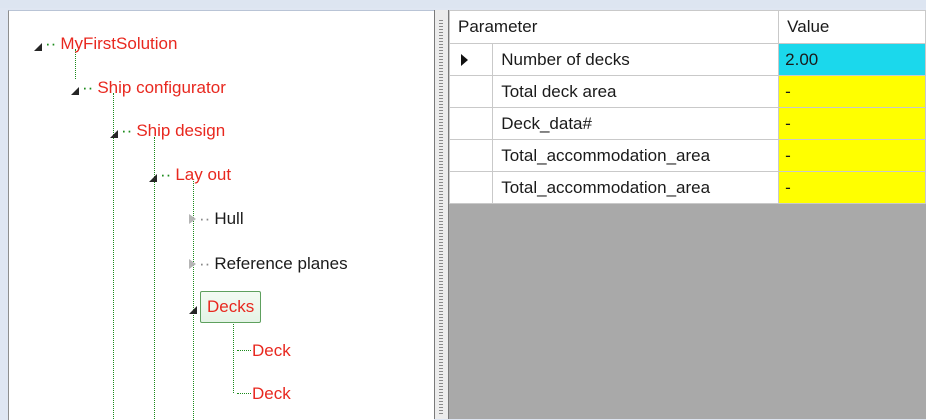  Describe the element at coordinates (203, 174) in the screenshot. I see `tree-node-label: Lay out` at that location.